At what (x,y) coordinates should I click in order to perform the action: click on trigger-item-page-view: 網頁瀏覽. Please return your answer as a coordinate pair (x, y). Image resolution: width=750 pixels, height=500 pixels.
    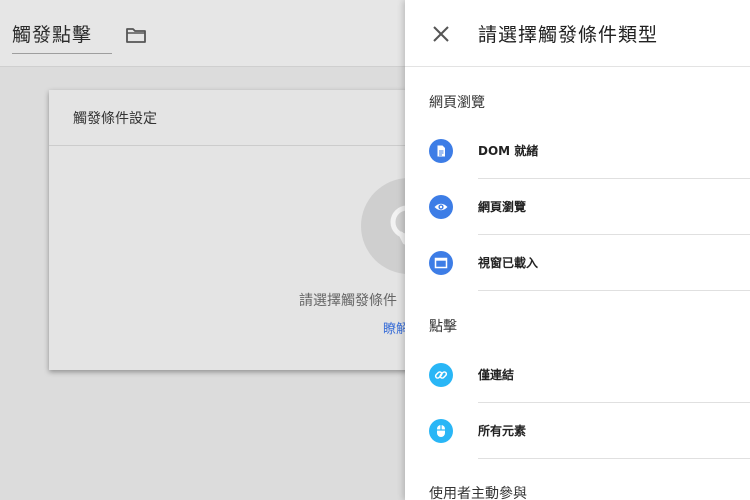
    Looking at the image, I should click on (577, 207).